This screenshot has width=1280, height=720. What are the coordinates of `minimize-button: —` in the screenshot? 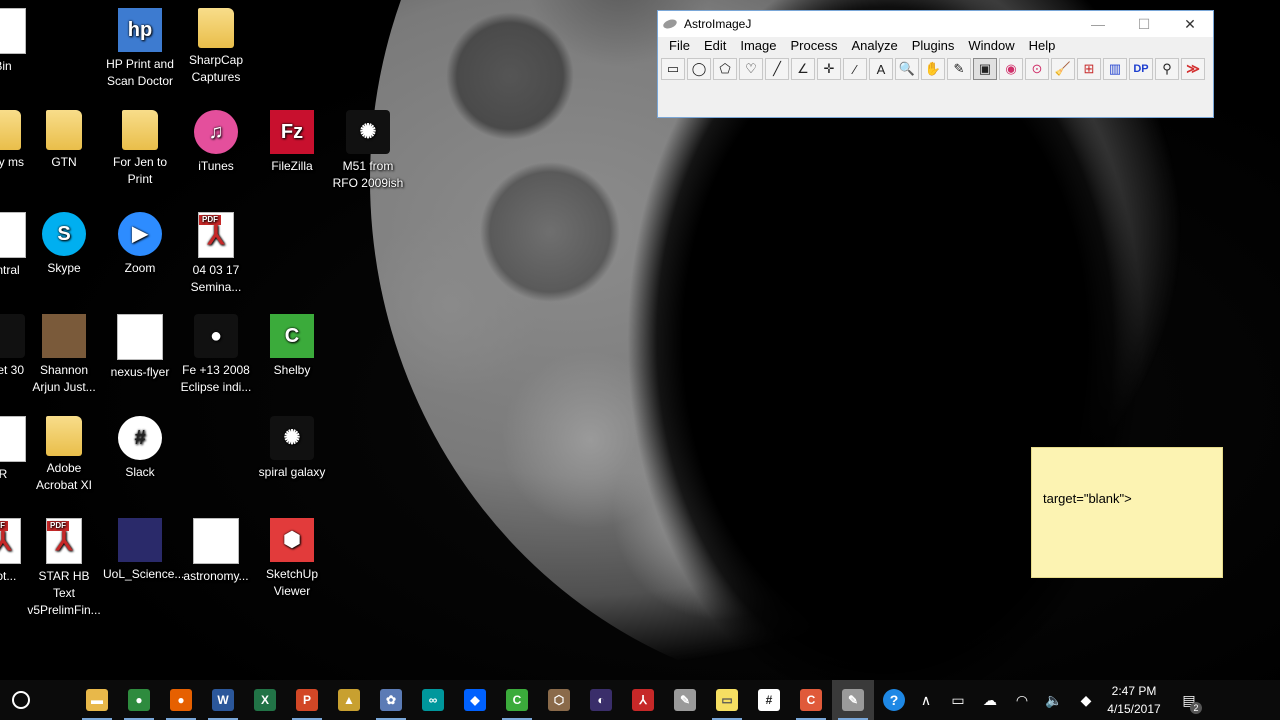 It's located at (1098, 24).